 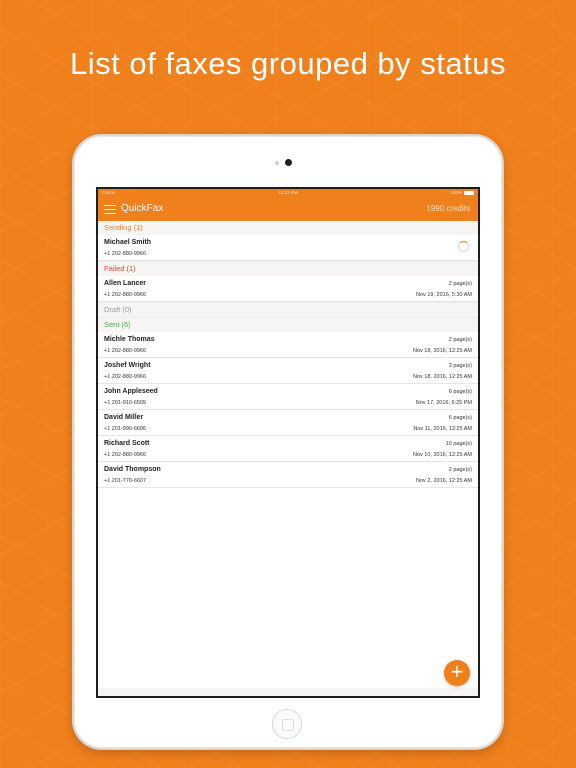 What do you see at coordinates (125, 403) in the screenshot?
I see `recipient-phone: +1 201-910-6505` at bounding box center [125, 403].